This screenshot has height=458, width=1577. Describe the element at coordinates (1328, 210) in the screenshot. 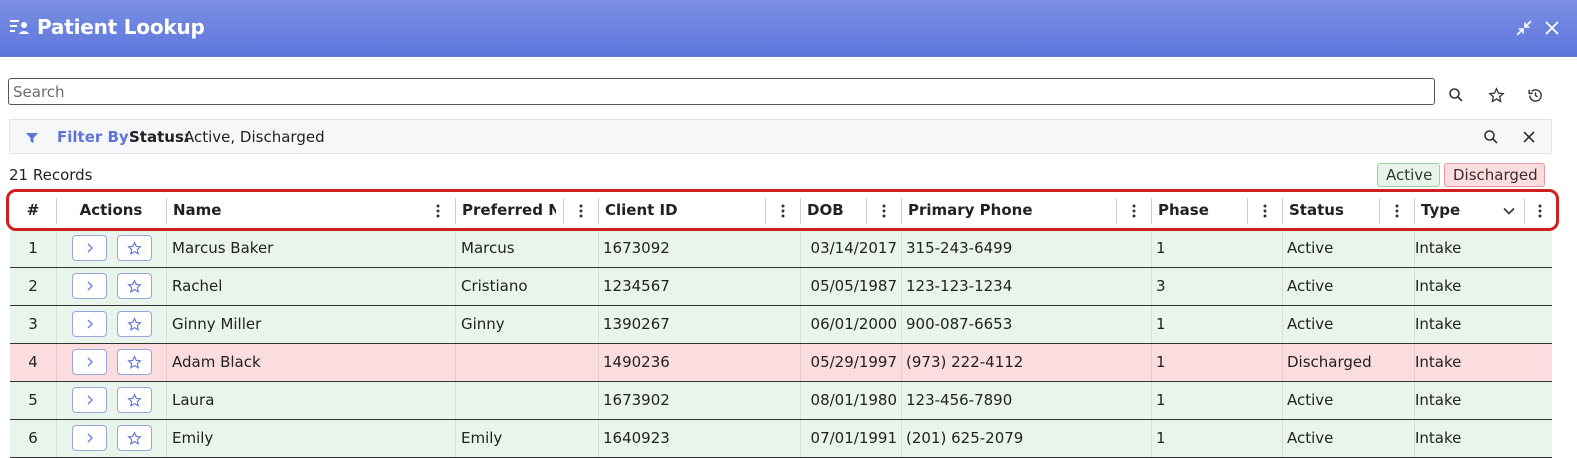

I see `column-header-status: Status` at that location.